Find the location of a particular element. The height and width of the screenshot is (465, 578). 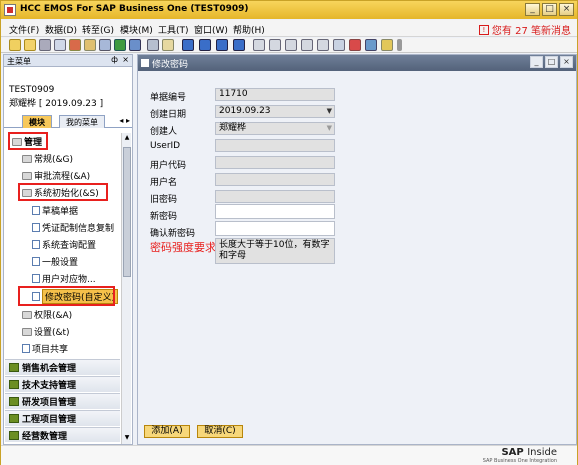

menu-goto: 转至(G) is located at coordinates (98, 29).